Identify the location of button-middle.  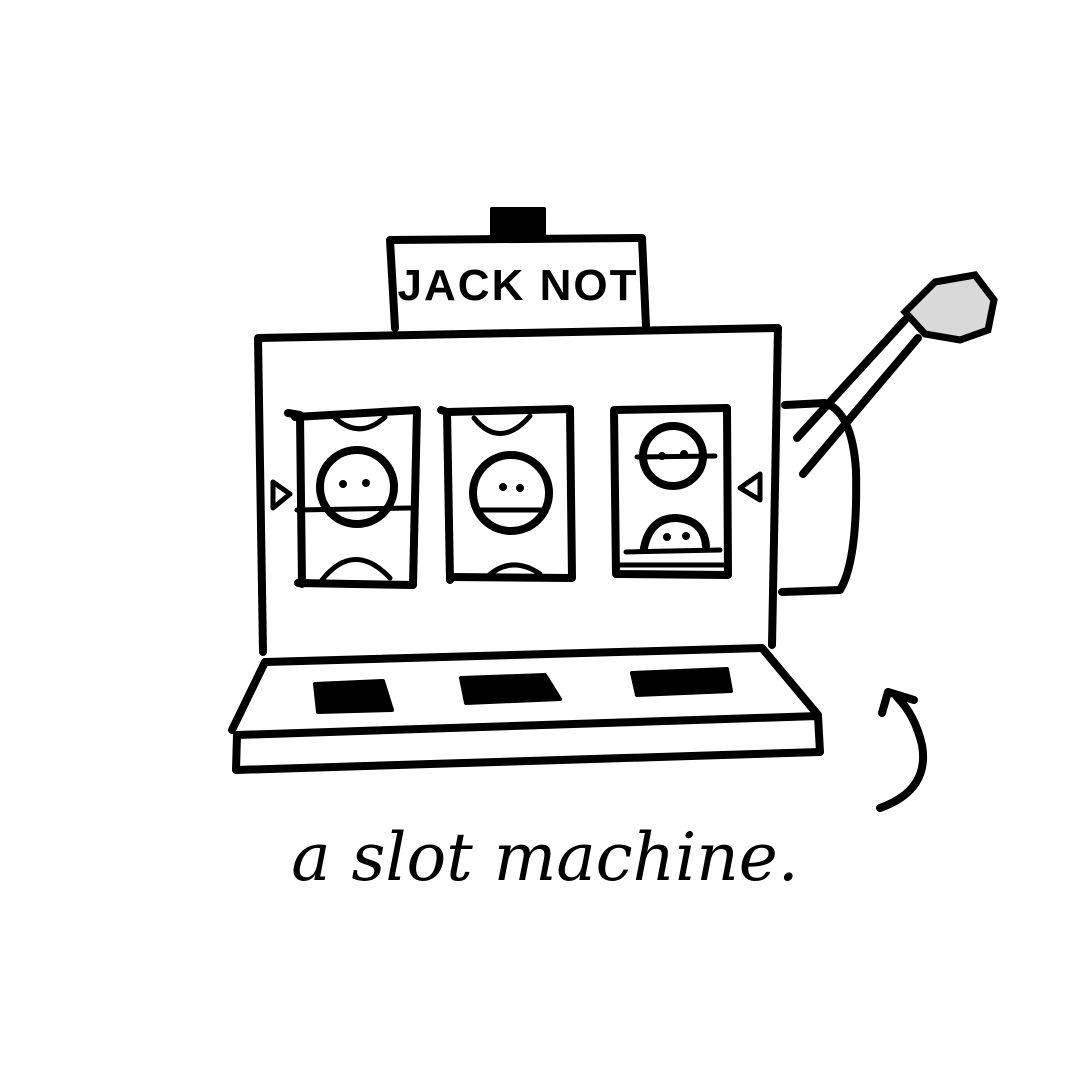
(510, 689).